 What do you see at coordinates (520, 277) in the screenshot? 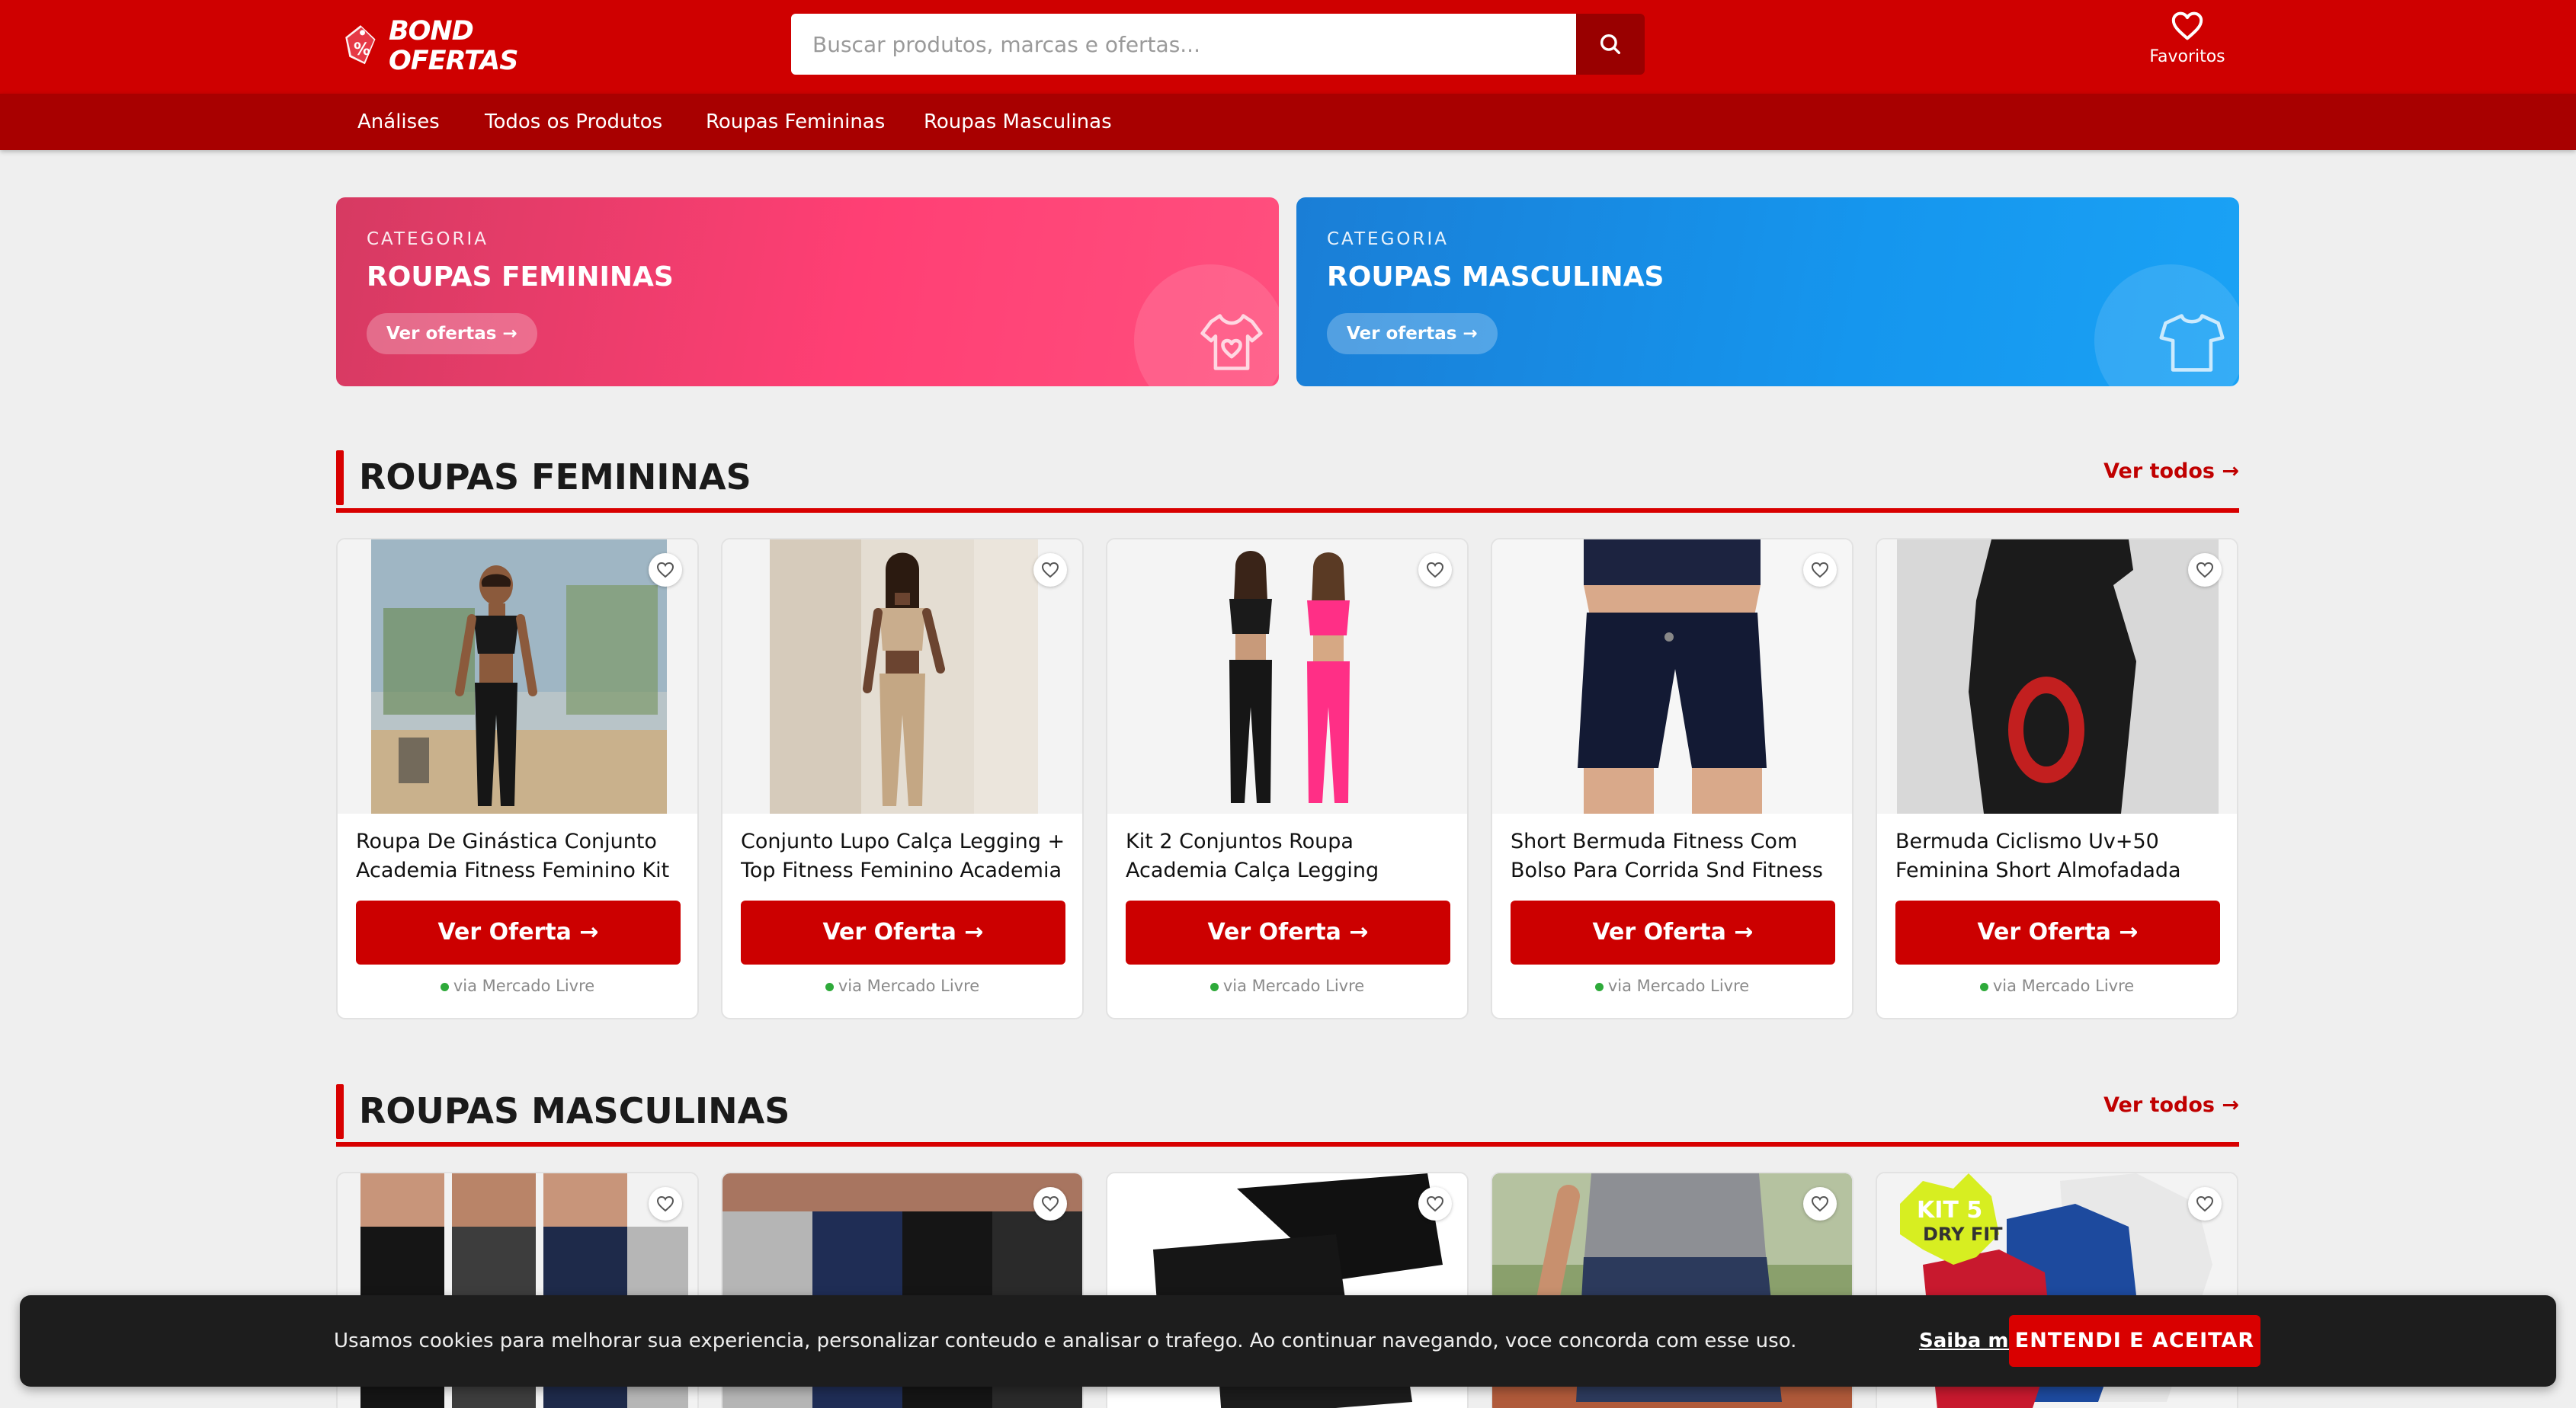
I see `banner-title: ROUPAS FEMININAS` at bounding box center [520, 277].